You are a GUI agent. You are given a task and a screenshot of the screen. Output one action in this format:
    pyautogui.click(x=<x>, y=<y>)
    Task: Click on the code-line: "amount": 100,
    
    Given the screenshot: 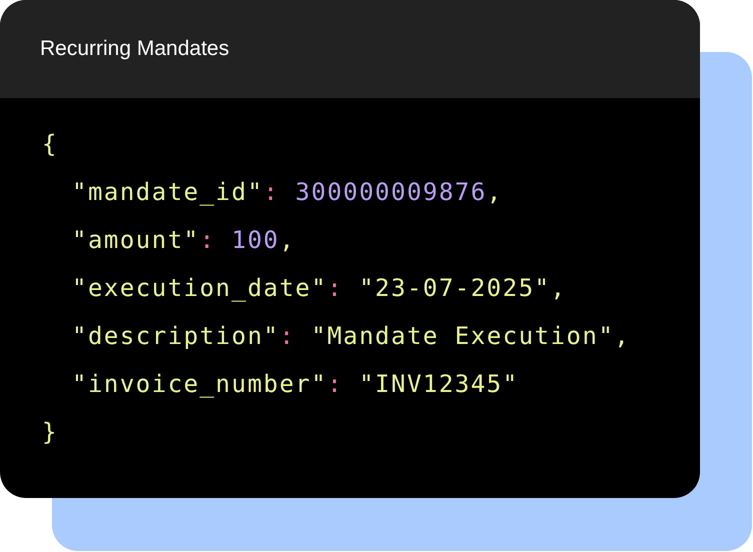 What is the action you would take?
    pyautogui.click(x=184, y=240)
    